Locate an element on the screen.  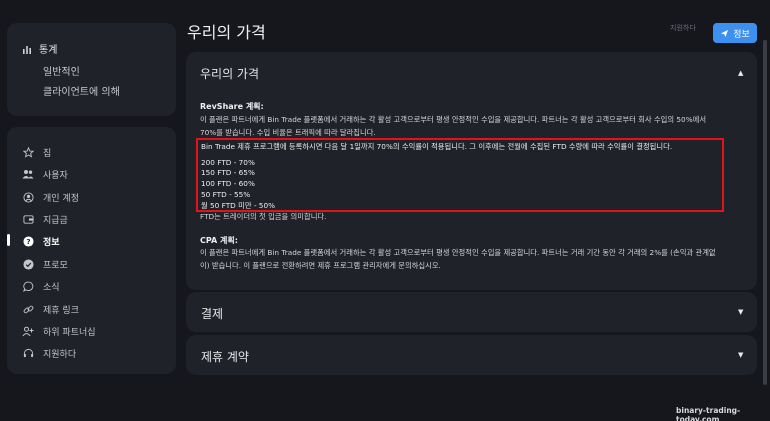
sidebar-item-label: 프로모 is located at coordinates (55, 265).